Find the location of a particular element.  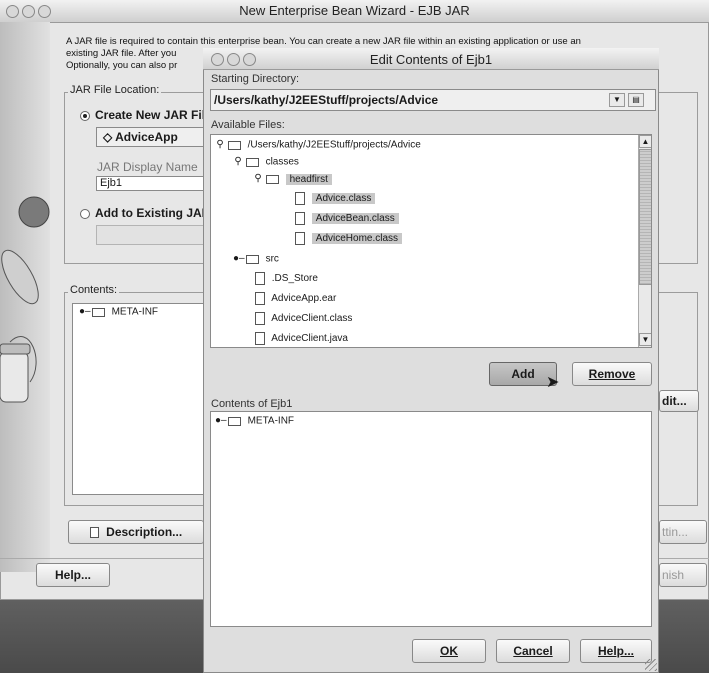

tree-row-advicehome-class: AdviceHome.class is located at coordinates (349, 239).